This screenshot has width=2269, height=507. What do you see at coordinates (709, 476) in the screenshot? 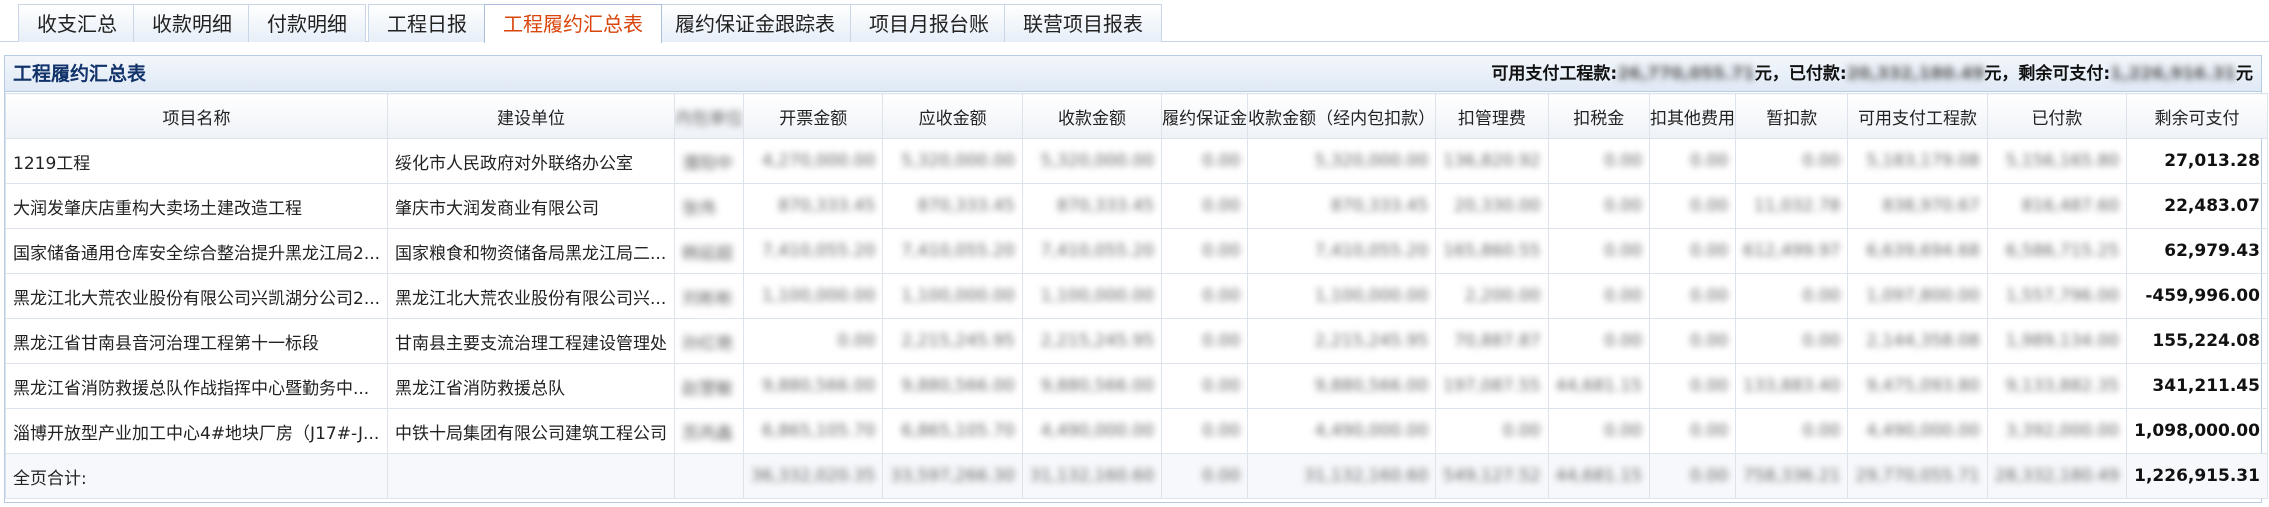
I see `total-empty-cell` at bounding box center [709, 476].